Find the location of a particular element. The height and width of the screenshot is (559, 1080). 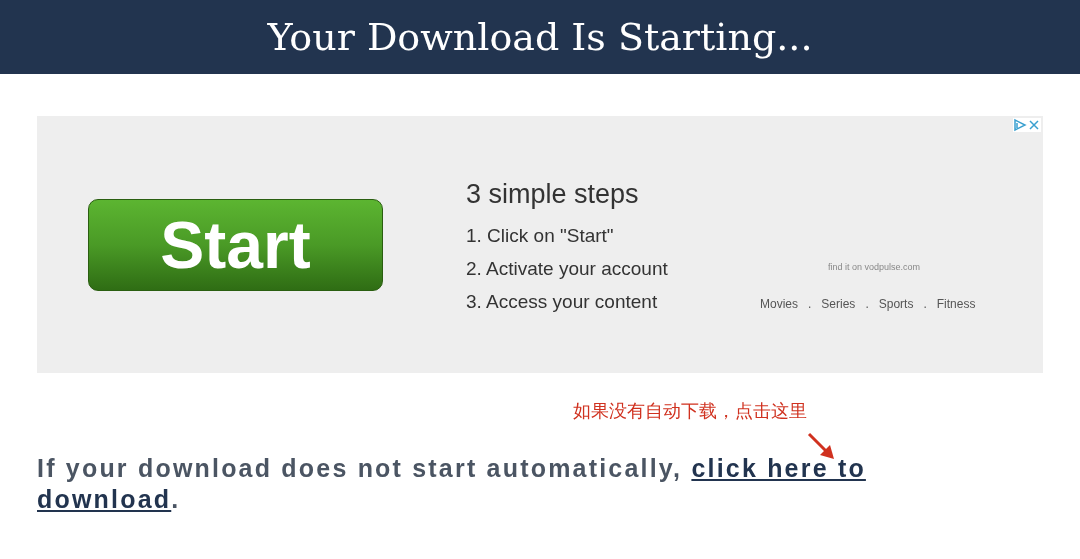

category-label: Fitness is located at coordinates (956, 304).